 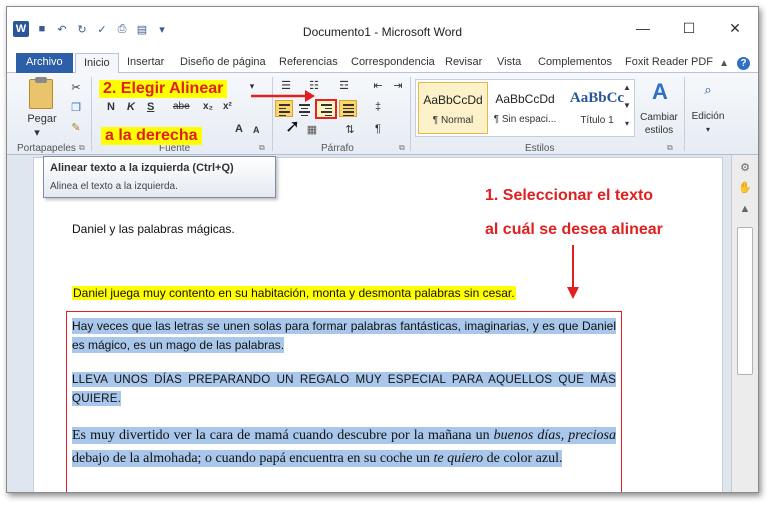 What do you see at coordinates (131, 107) in the screenshot?
I see `italic-button: K` at bounding box center [131, 107].